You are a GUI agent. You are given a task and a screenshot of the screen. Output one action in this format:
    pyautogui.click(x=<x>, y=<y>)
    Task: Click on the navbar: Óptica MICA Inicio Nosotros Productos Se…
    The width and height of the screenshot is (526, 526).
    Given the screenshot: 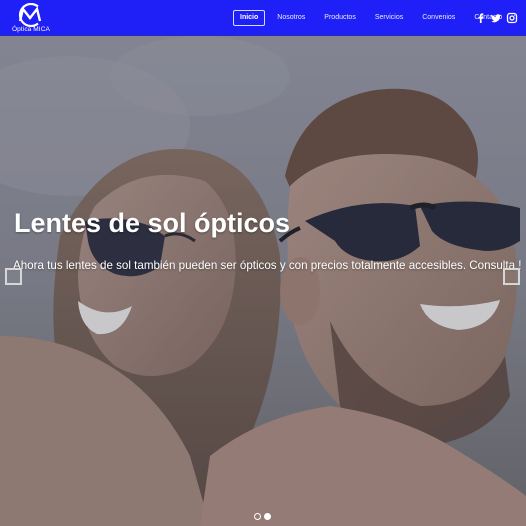 What is the action you would take?
    pyautogui.click(x=263, y=18)
    